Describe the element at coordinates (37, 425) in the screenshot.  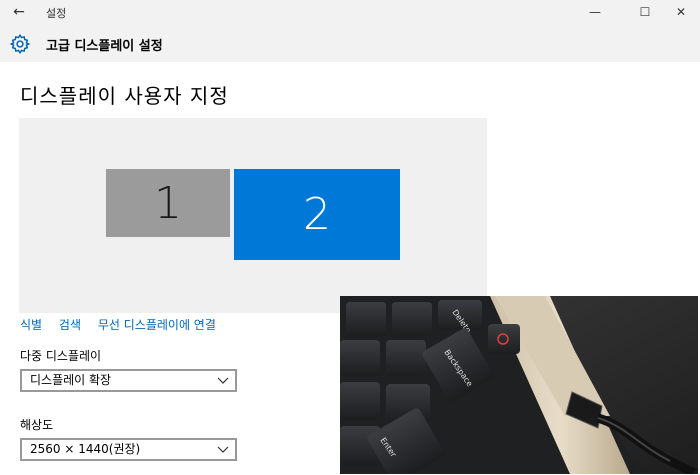
I see `resolution-label: 해상도` at that location.